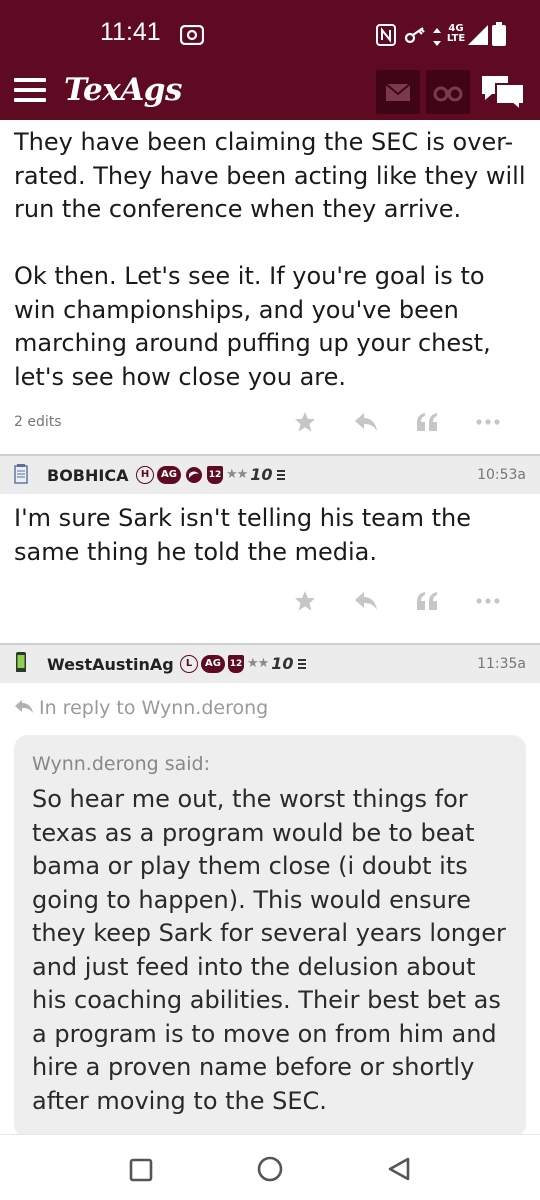  What do you see at coordinates (141, 1170) in the screenshot?
I see `recents-square-icon` at bounding box center [141, 1170].